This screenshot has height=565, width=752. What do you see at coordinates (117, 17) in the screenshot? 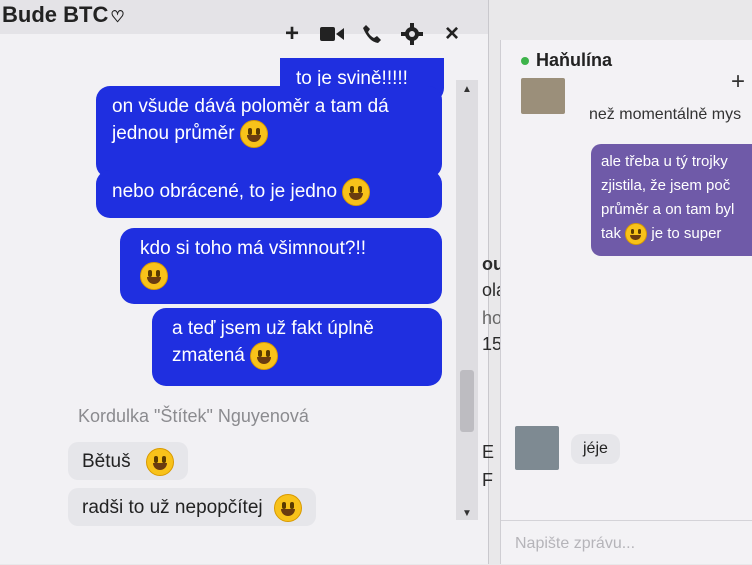
I see `heart-icon: ♡` at bounding box center [117, 17].